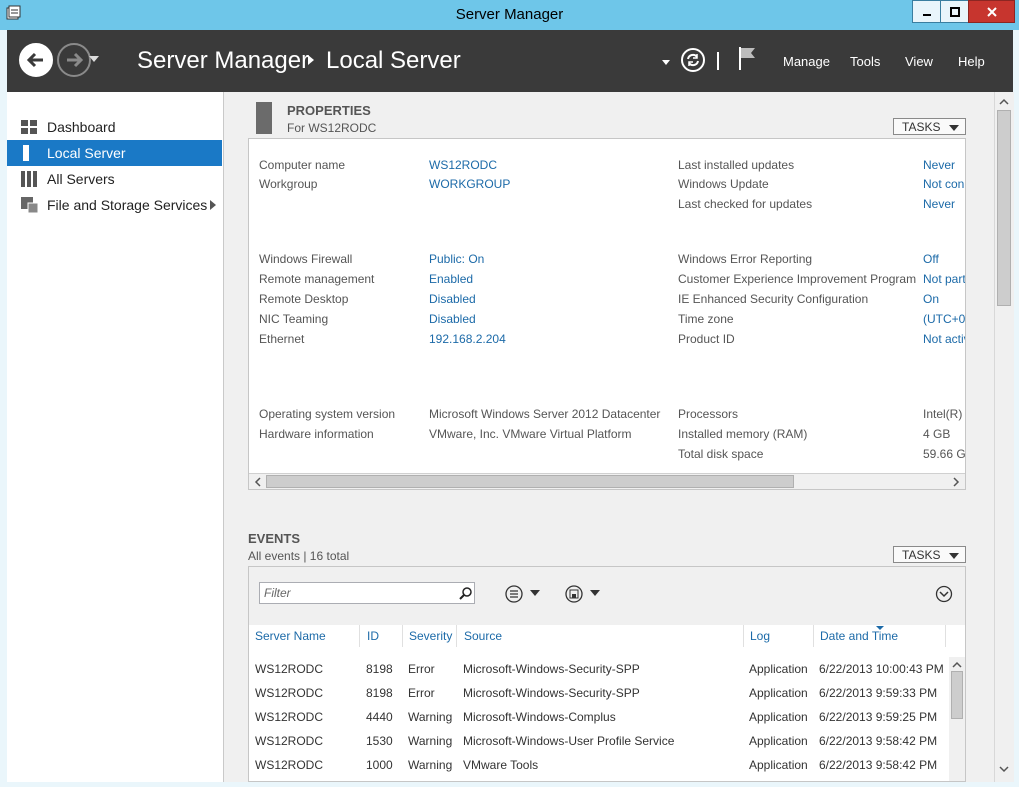  Describe the element at coordinates (806, 61) in the screenshot. I see `menu-manage: Manage` at that location.